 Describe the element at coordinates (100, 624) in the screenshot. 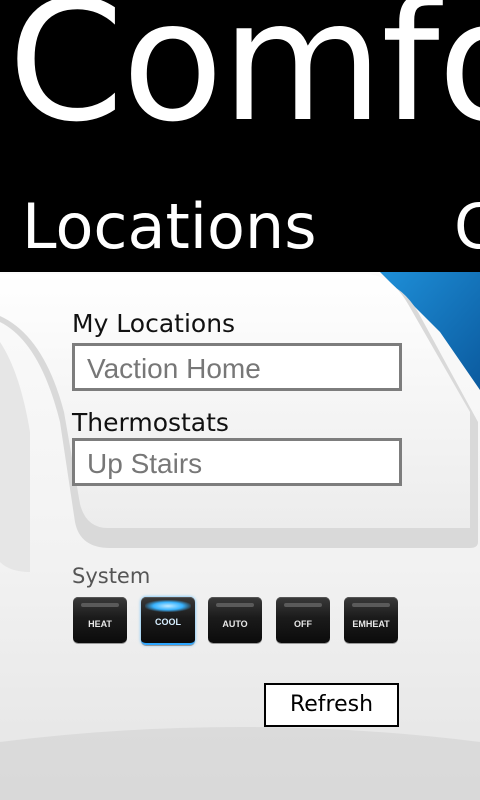

I see `mode-button-label: HEAT` at that location.